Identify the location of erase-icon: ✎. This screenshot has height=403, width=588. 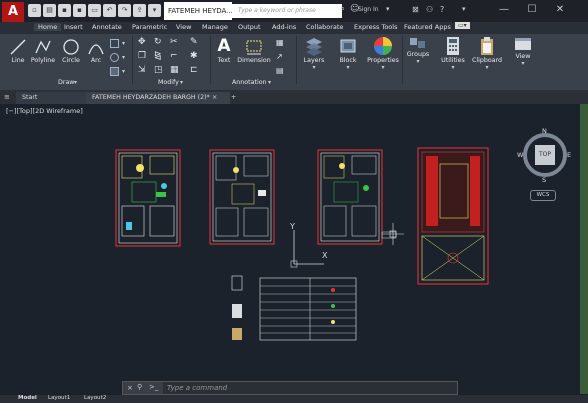
(194, 42).